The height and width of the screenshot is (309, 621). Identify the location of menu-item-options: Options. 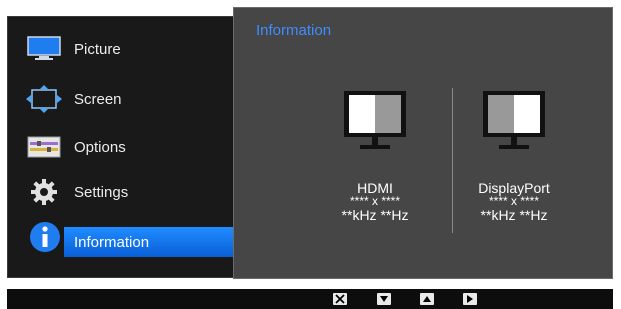
(122, 147).